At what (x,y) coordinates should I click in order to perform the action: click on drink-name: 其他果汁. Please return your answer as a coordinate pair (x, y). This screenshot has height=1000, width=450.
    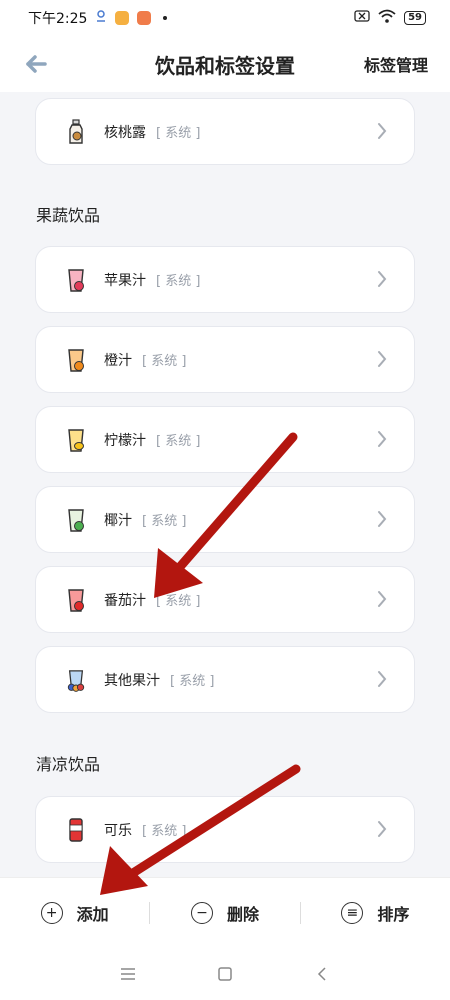
    Looking at the image, I should click on (132, 680).